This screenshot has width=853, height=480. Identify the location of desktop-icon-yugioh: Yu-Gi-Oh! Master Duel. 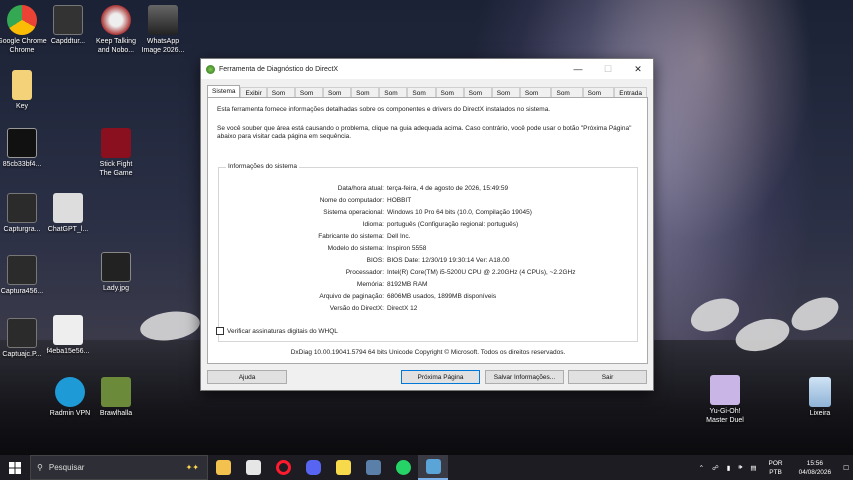
(725, 400).